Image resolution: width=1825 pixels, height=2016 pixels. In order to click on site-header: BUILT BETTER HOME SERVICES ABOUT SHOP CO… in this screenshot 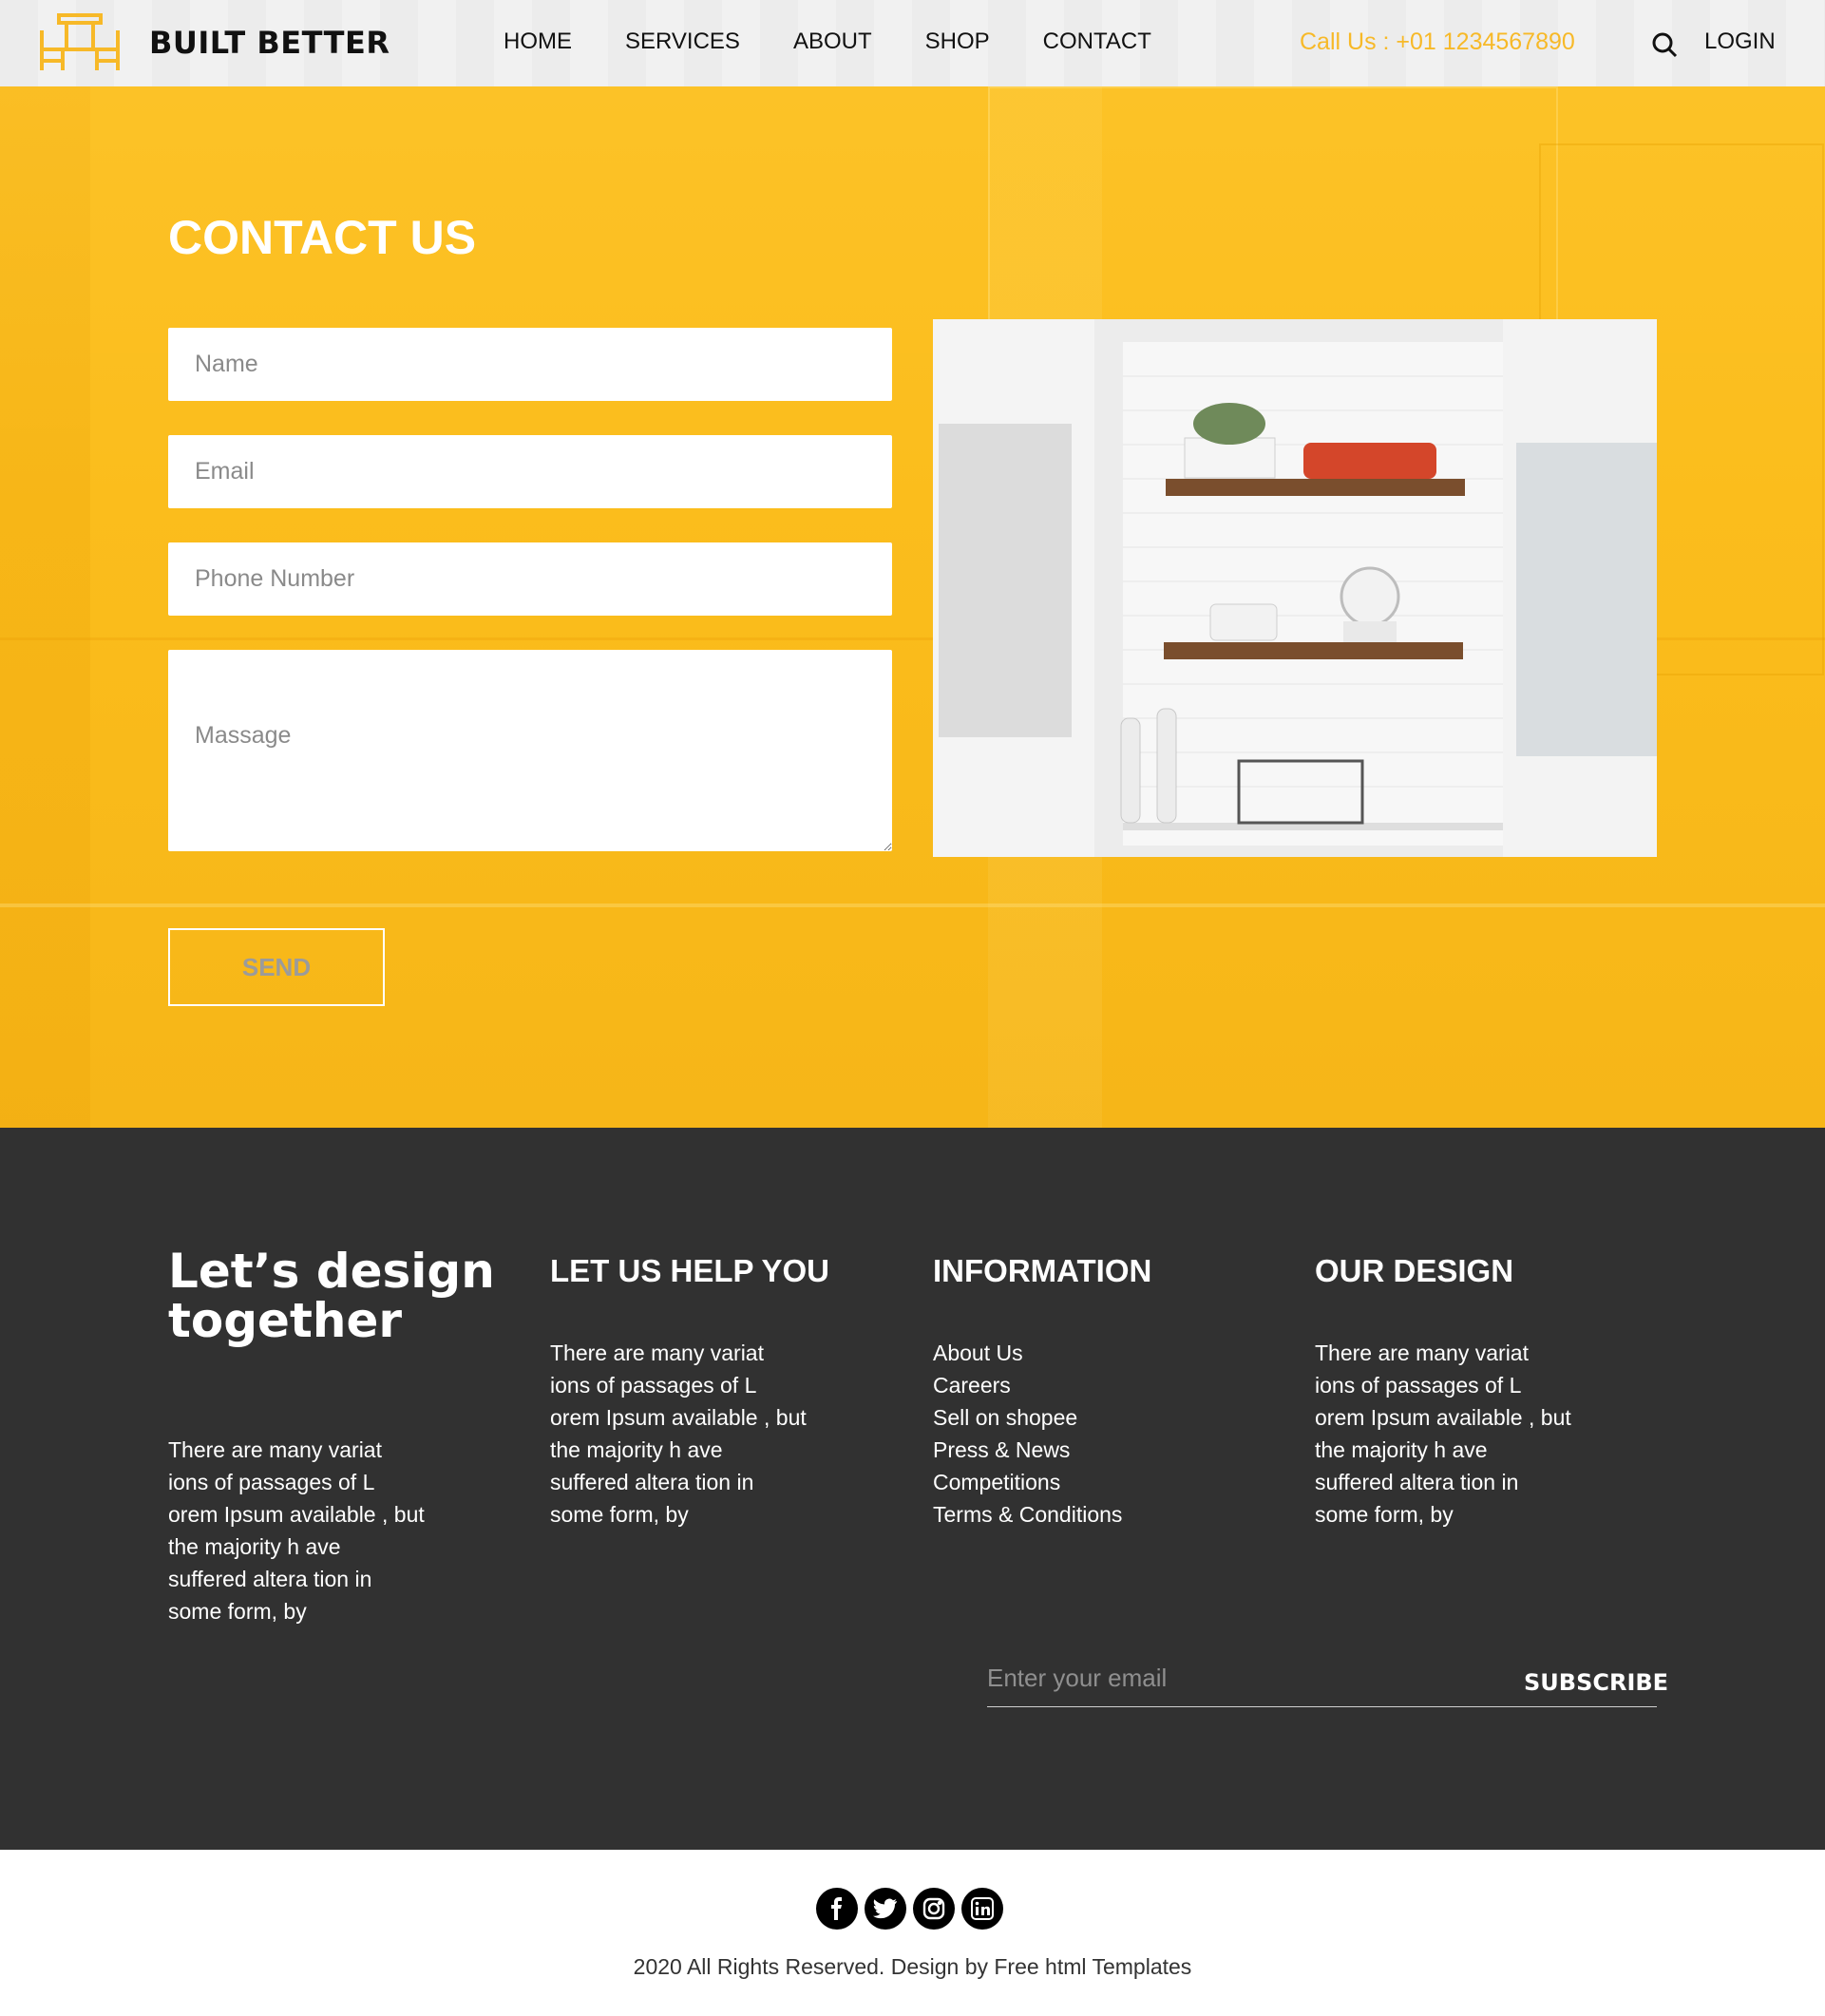, I will do `click(912, 43)`.